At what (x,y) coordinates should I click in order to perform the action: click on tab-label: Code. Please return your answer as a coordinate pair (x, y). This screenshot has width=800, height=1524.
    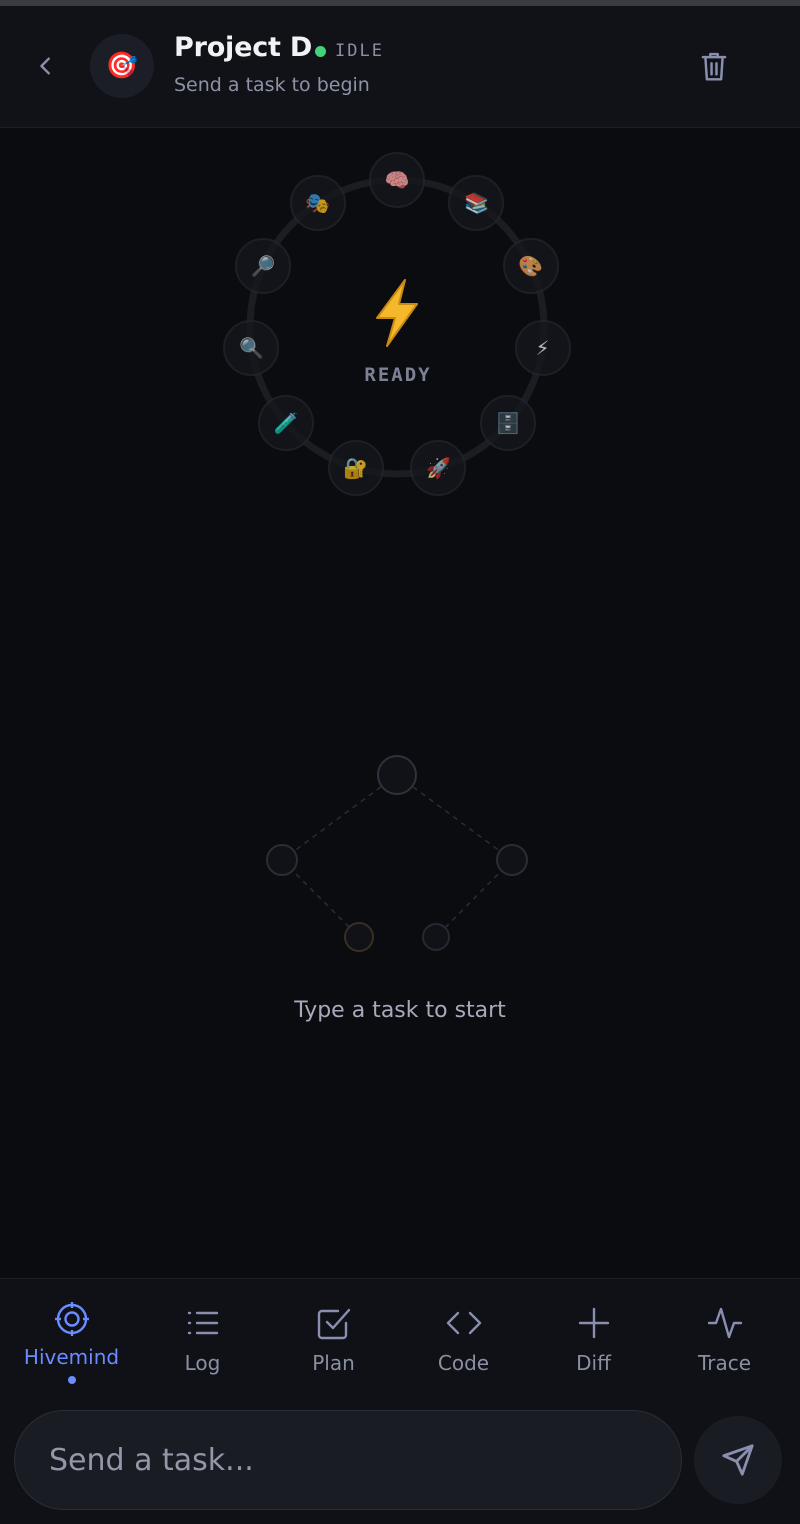
    Looking at the image, I should click on (463, 1363).